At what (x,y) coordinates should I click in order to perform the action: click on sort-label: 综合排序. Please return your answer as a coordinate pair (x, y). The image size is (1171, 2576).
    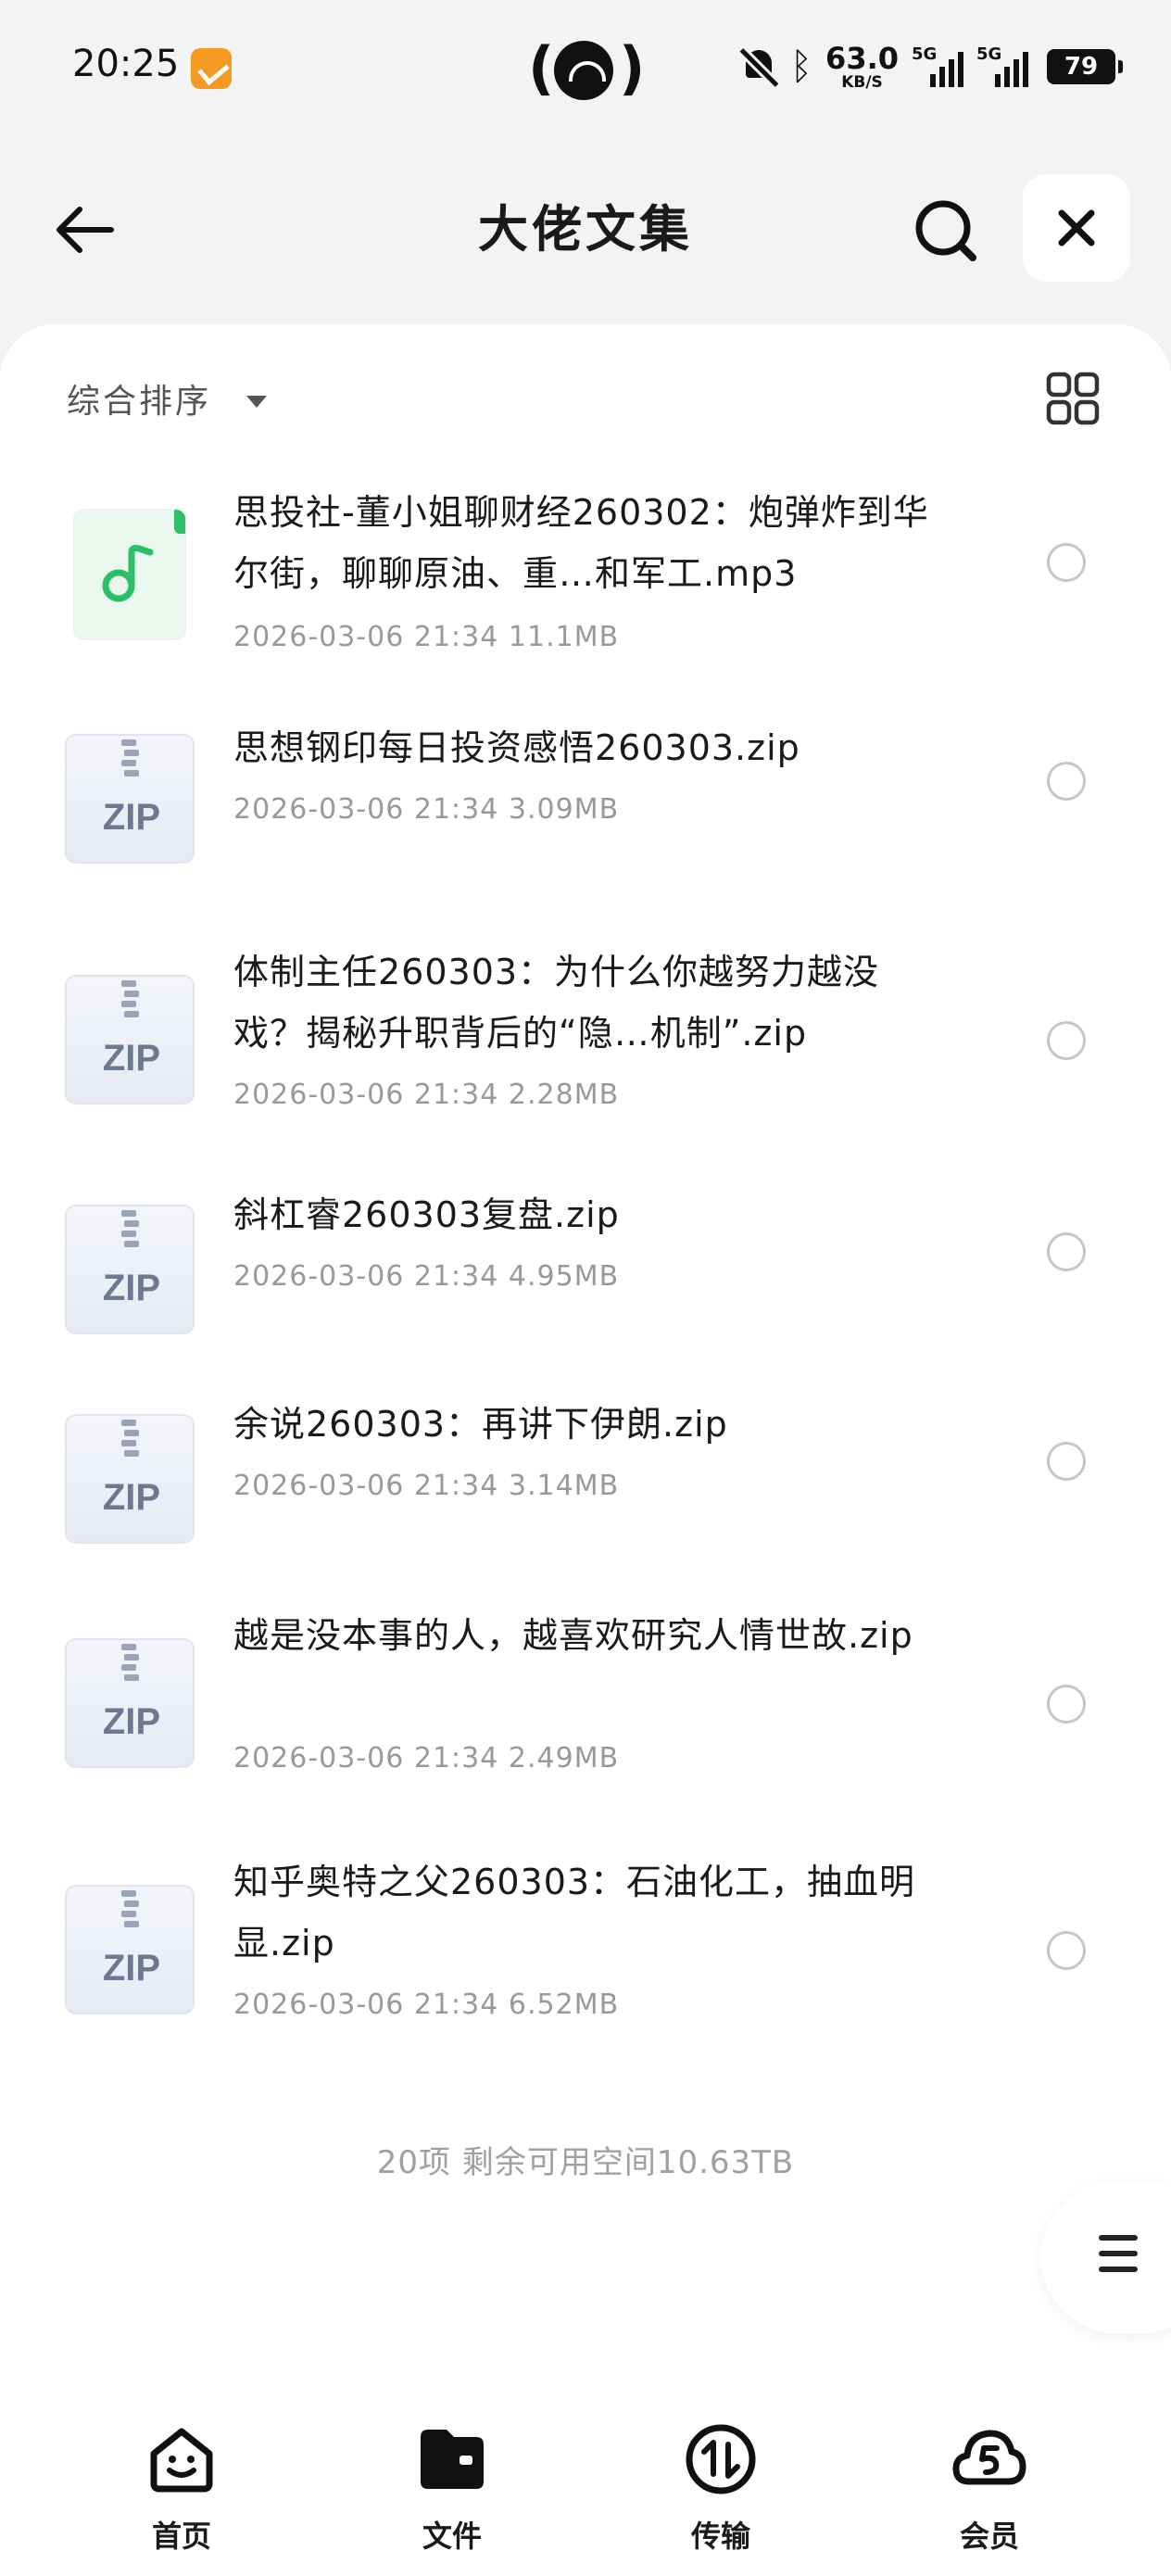
    Looking at the image, I should click on (139, 402).